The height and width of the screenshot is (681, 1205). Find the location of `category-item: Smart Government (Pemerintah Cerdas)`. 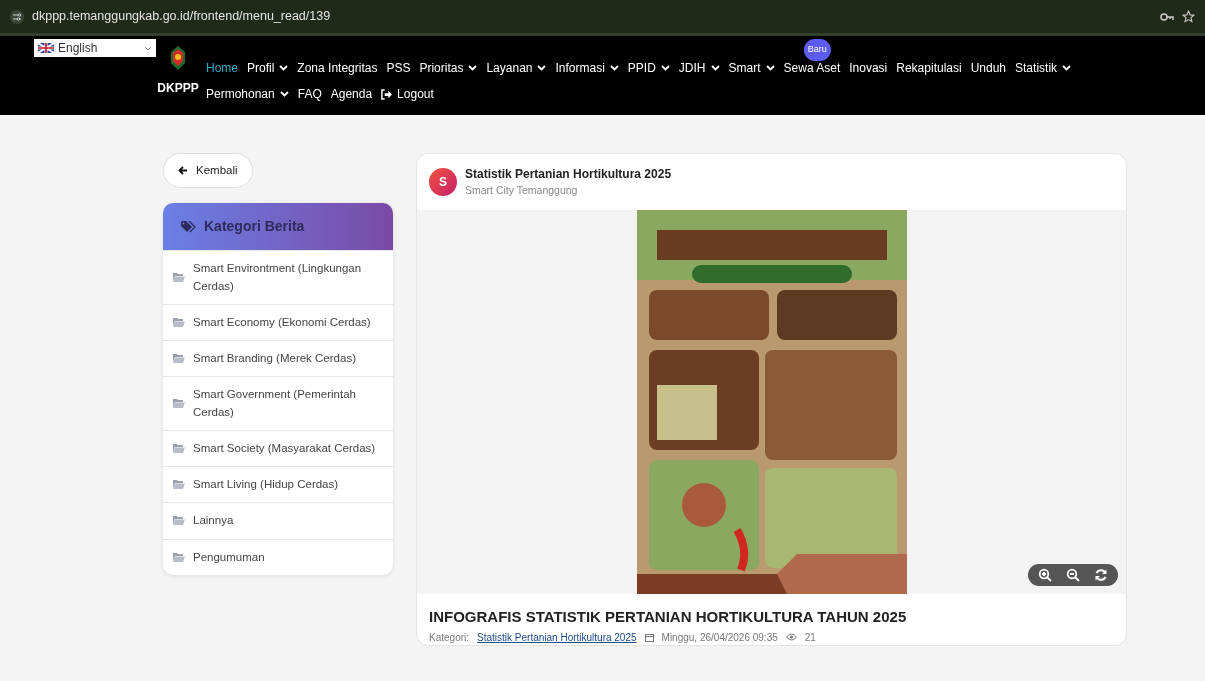

category-item: Smart Government (Pemerintah Cerdas) is located at coordinates (278, 403).